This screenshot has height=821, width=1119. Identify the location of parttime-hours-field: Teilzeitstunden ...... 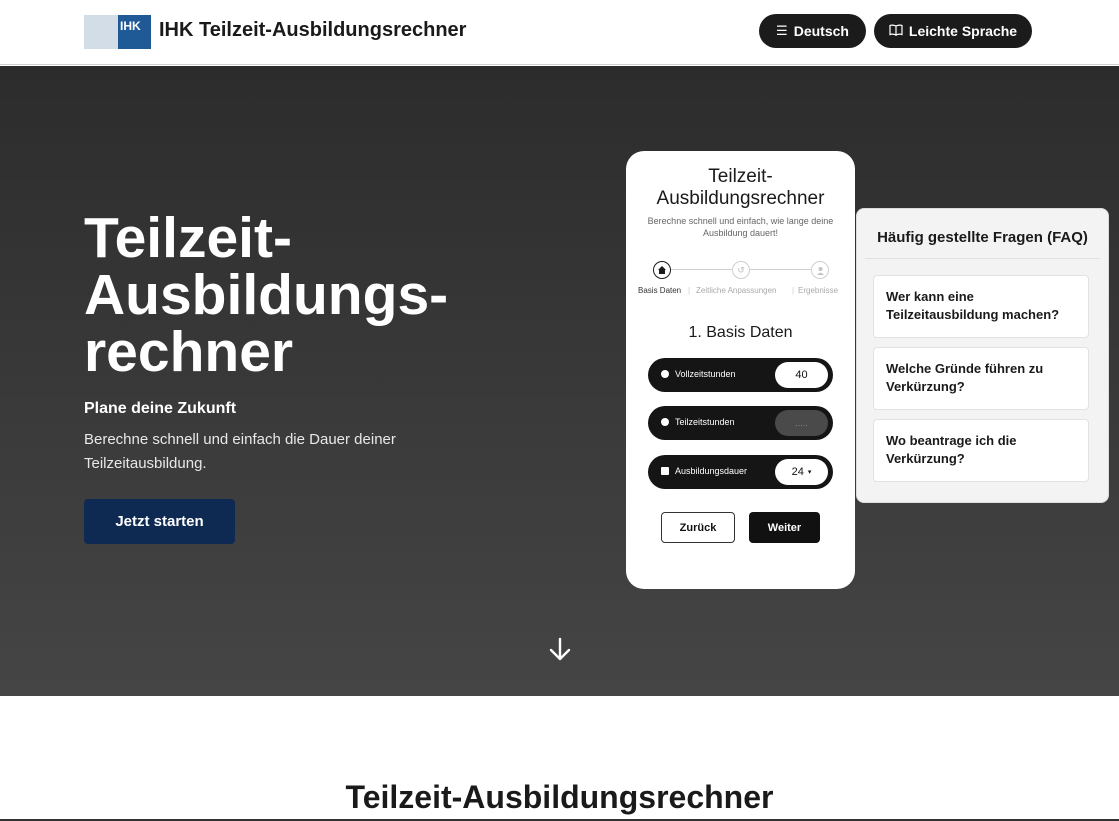
(740, 423).